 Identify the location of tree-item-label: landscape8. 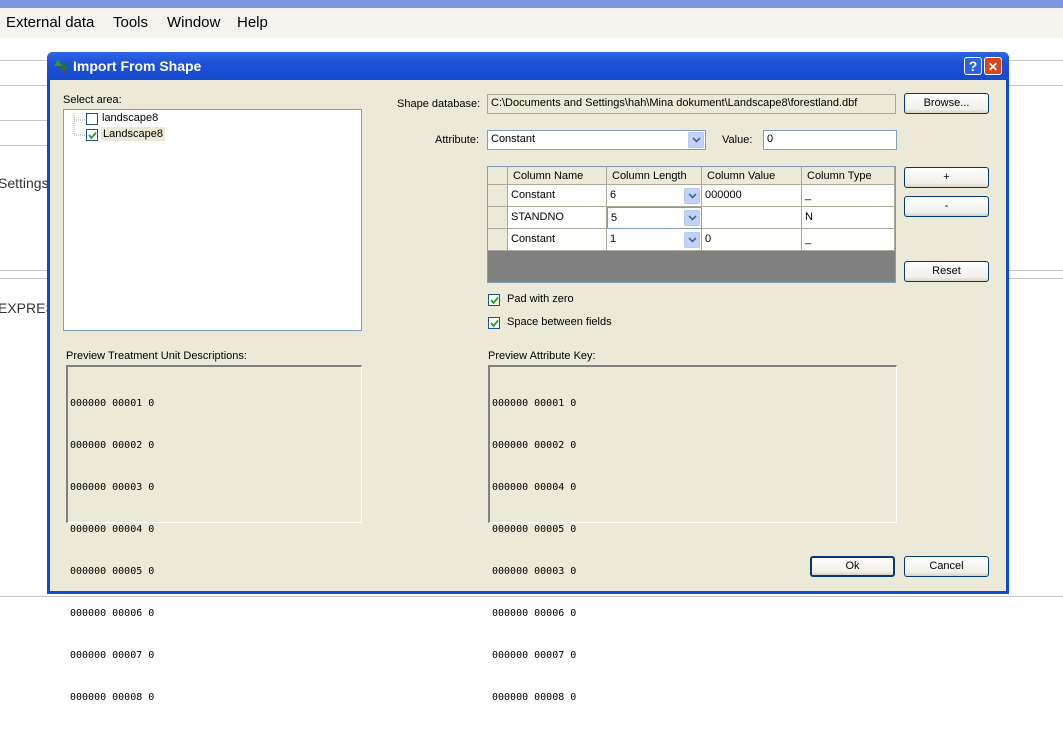
(130, 118).